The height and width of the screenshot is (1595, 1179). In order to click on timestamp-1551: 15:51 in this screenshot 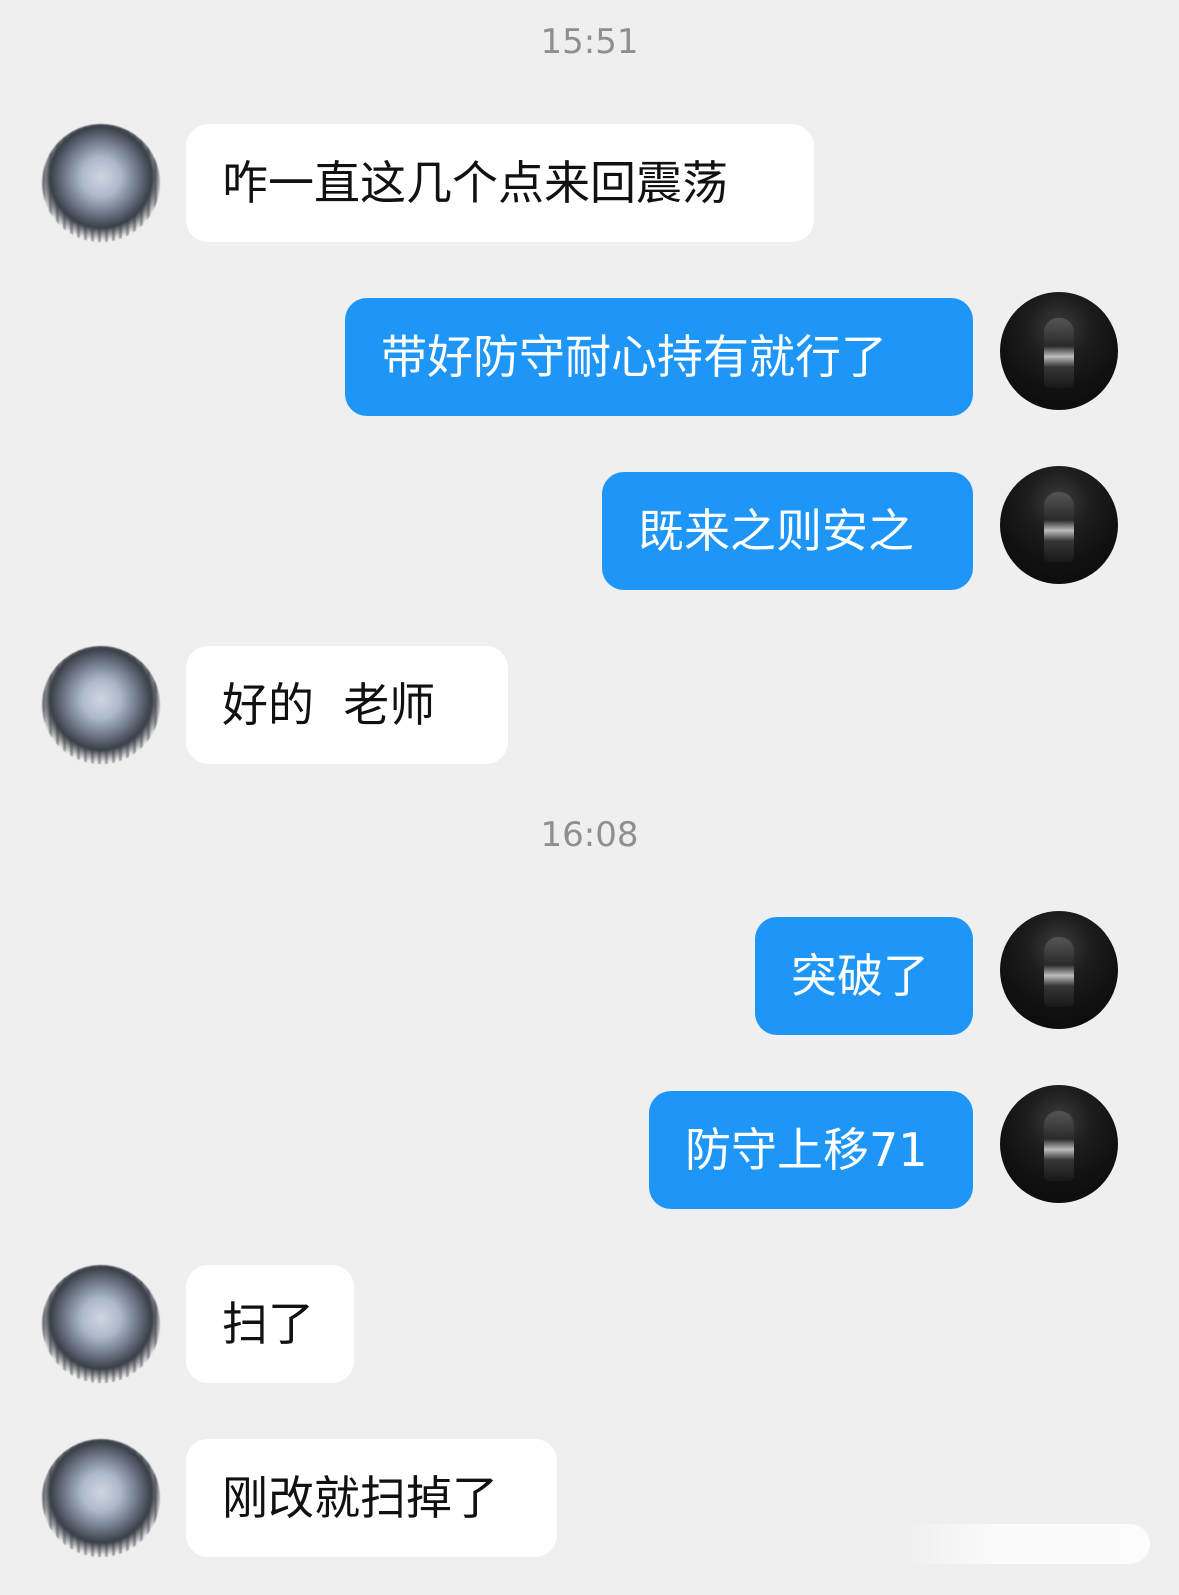, I will do `click(589, 42)`.